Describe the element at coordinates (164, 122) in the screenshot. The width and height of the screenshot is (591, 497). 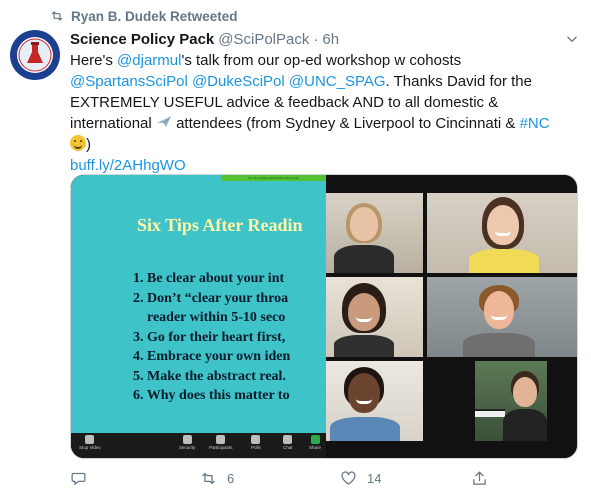
I see `airplane-emoji` at that location.